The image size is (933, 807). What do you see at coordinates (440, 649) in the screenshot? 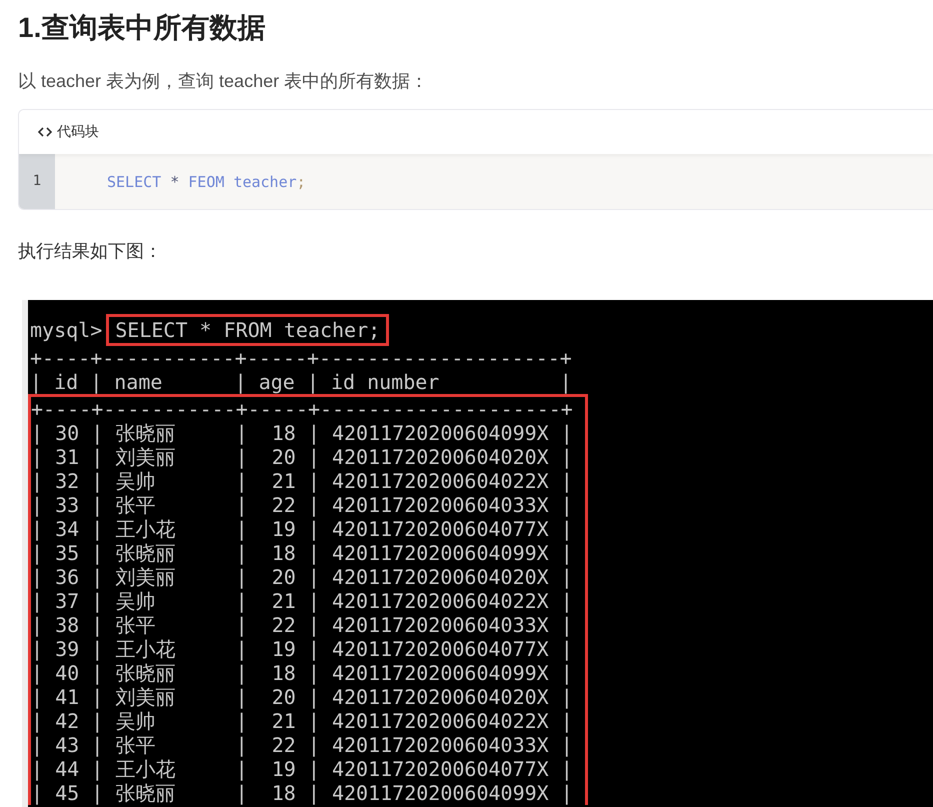
I see `table-cell: 42011720200604077X` at bounding box center [440, 649].